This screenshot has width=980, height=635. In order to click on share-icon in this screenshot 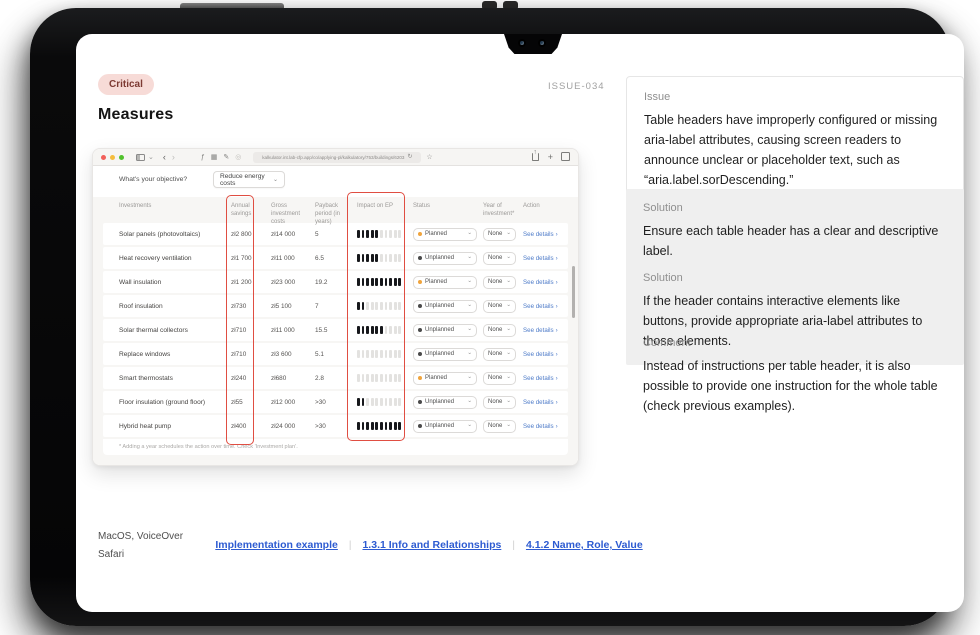, I will do `click(535, 155)`.